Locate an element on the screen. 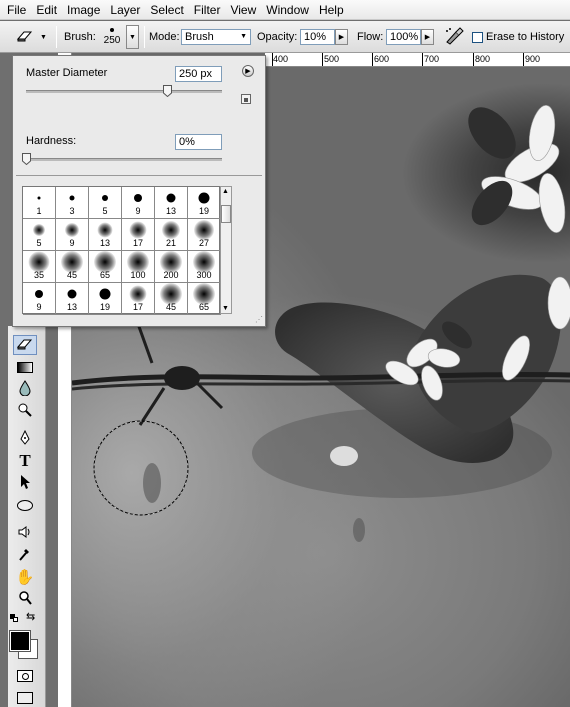  menu-file: File is located at coordinates (16, 10).